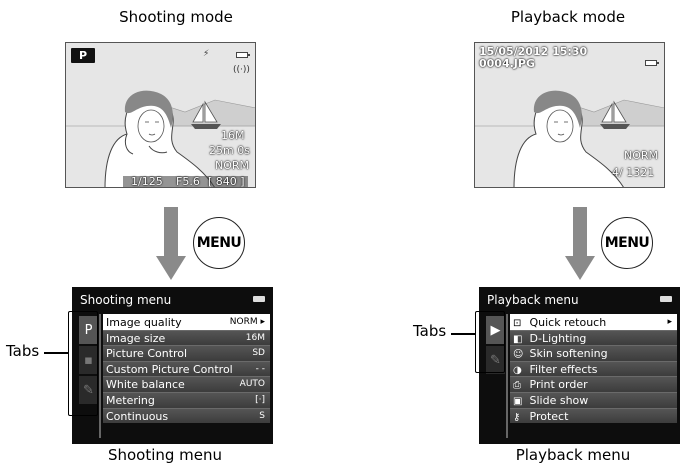  Describe the element at coordinates (568, 322) in the screenshot. I see `menu-item-label: Quick retouch` at that location.